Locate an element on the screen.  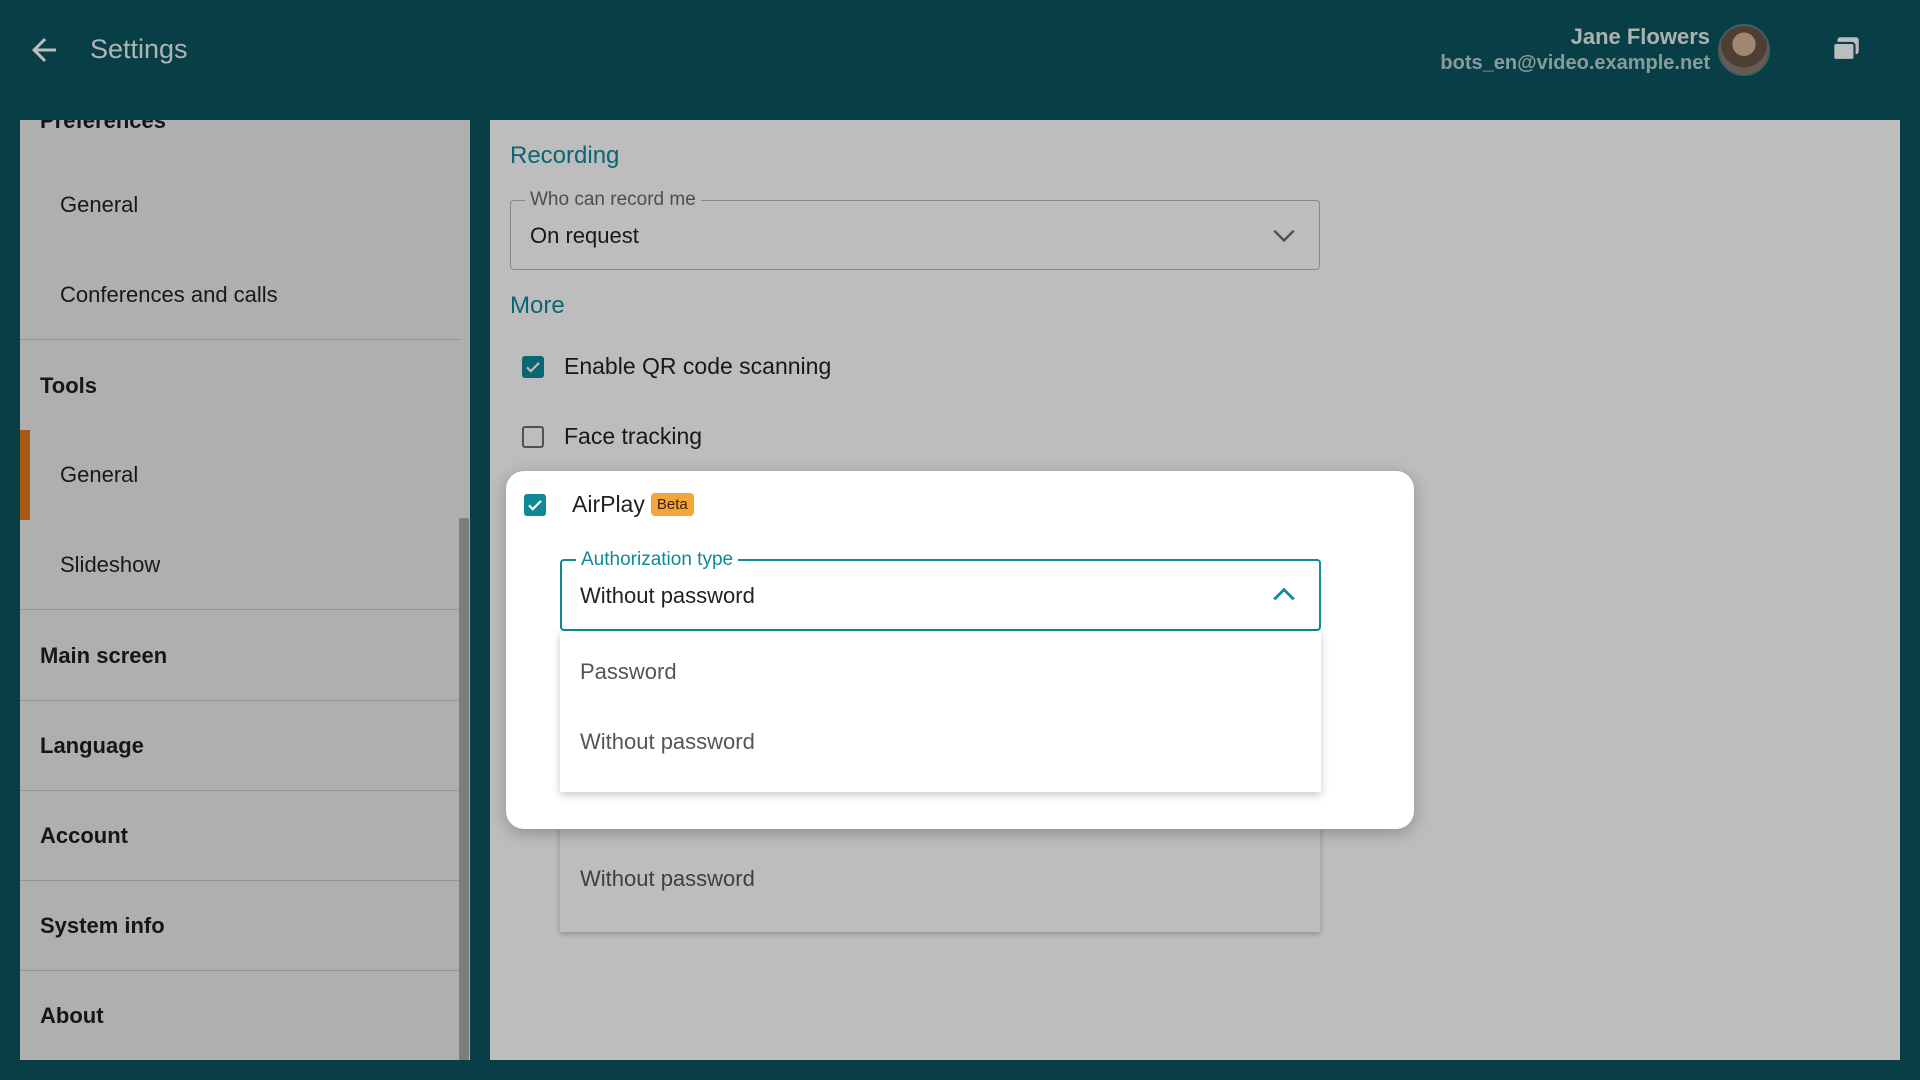
airplay-label: AirPlay is located at coordinates (608, 504).